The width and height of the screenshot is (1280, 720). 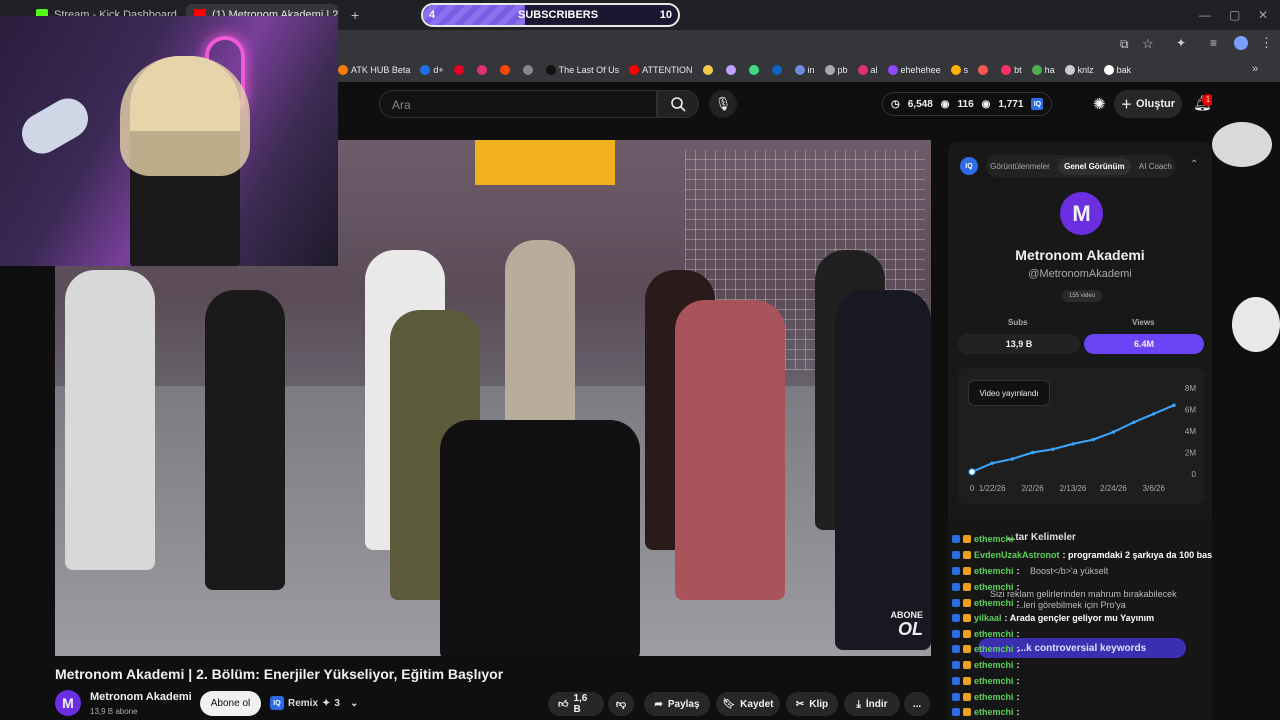 What do you see at coordinates (730, 450) in the screenshot?
I see `video-figure` at bounding box center [730, 450].